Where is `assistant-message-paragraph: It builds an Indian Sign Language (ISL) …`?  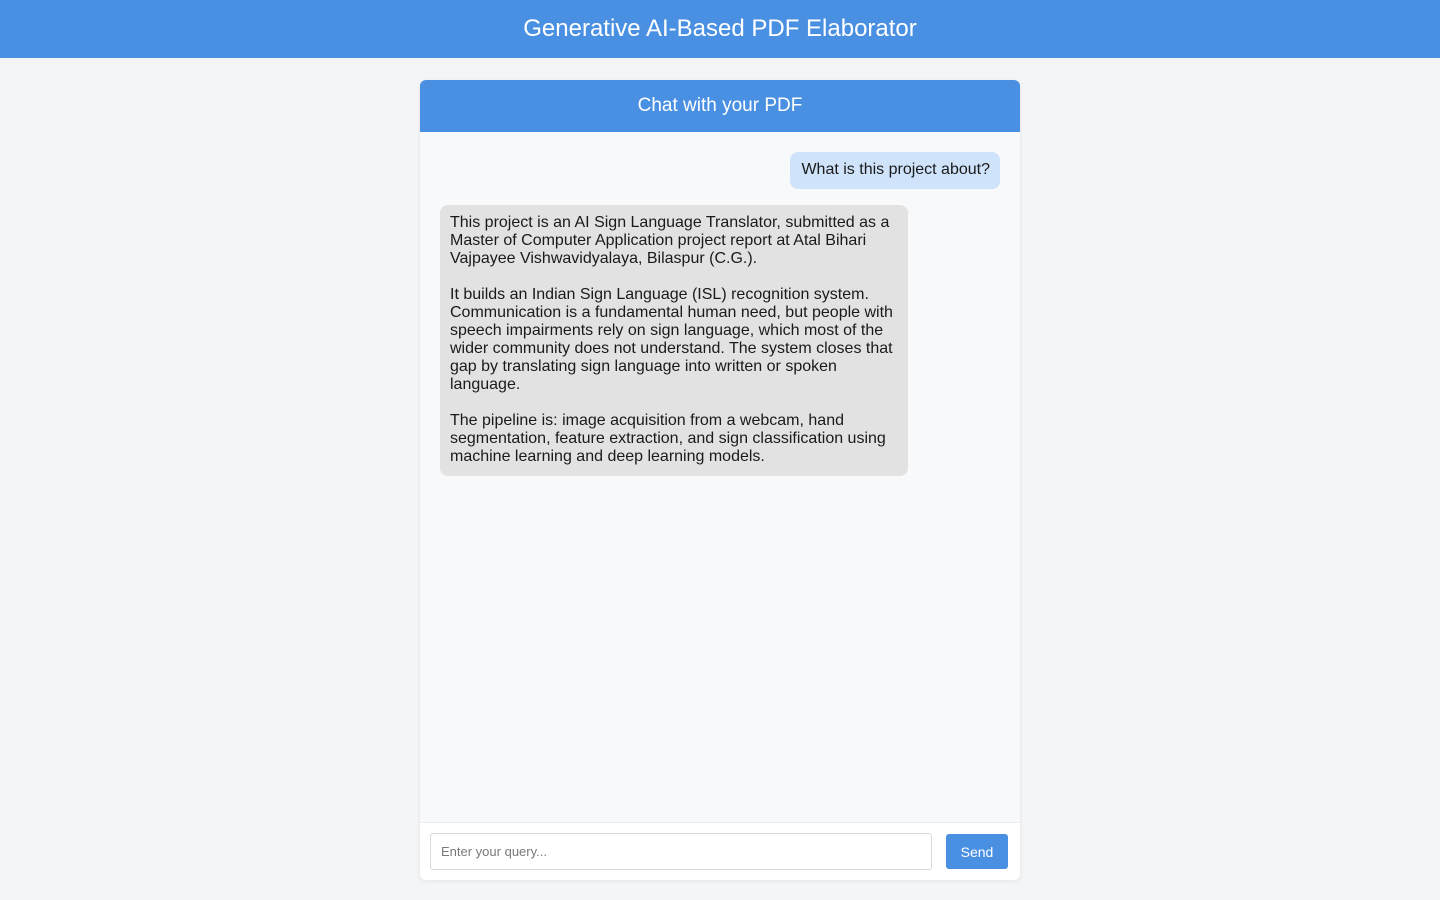
assistant-message-paragraph: It builds an Indian Sign Language (ISL) … is located at coordinates (671, 339).